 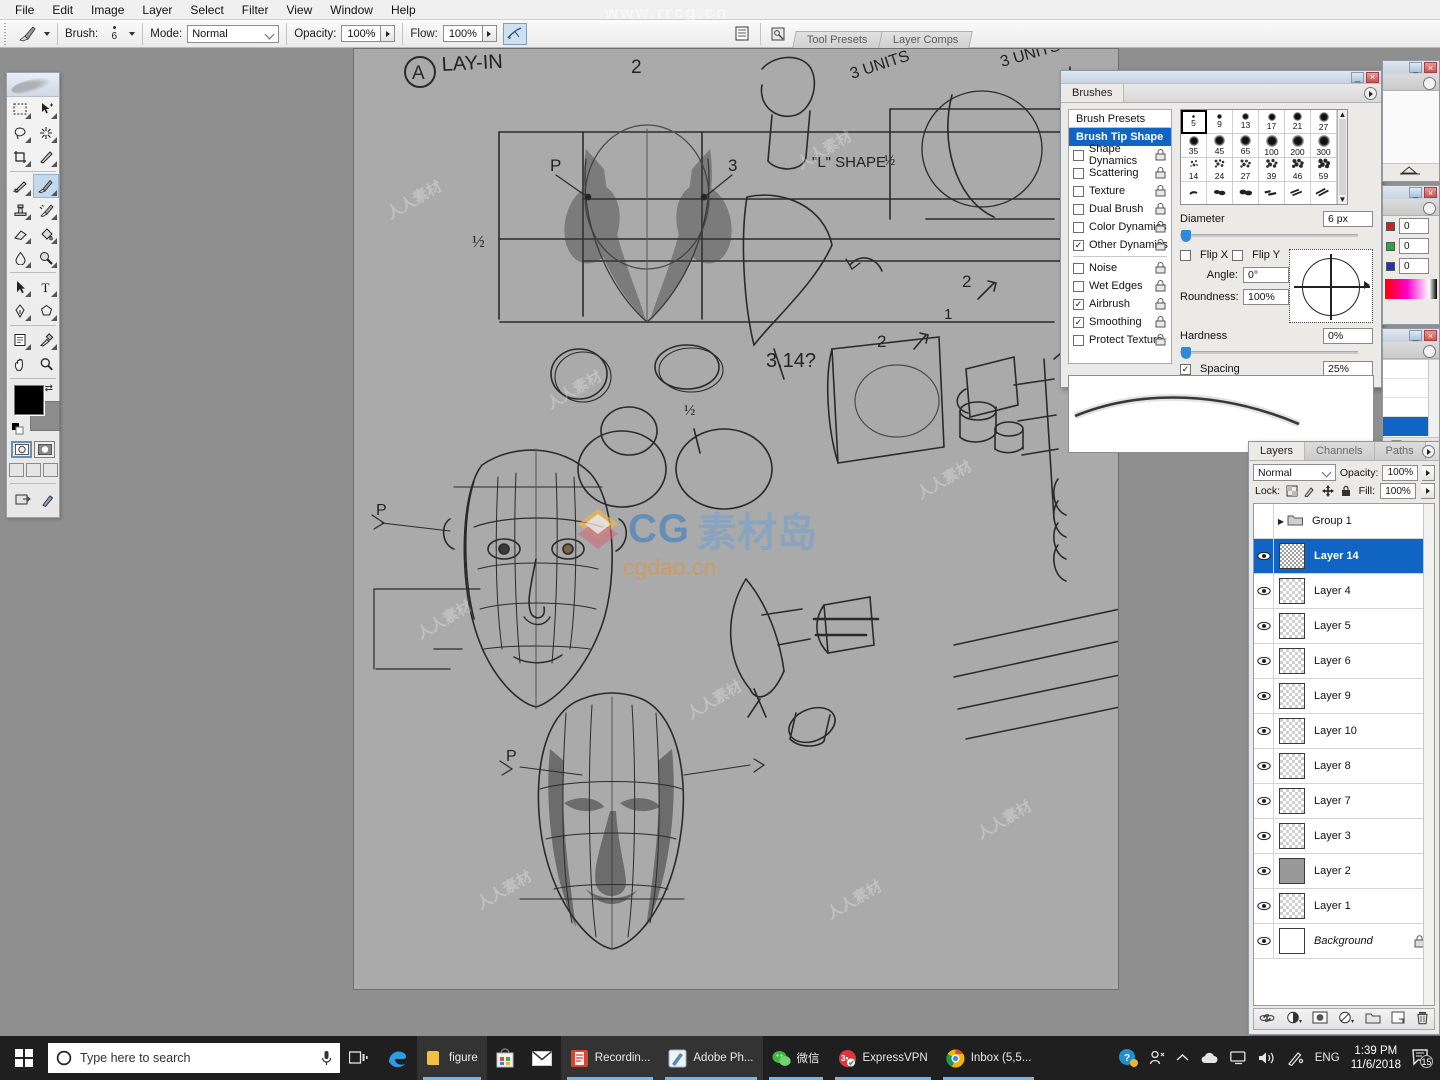 I want to click on options-bar-grip, so click(x=6, y=33).